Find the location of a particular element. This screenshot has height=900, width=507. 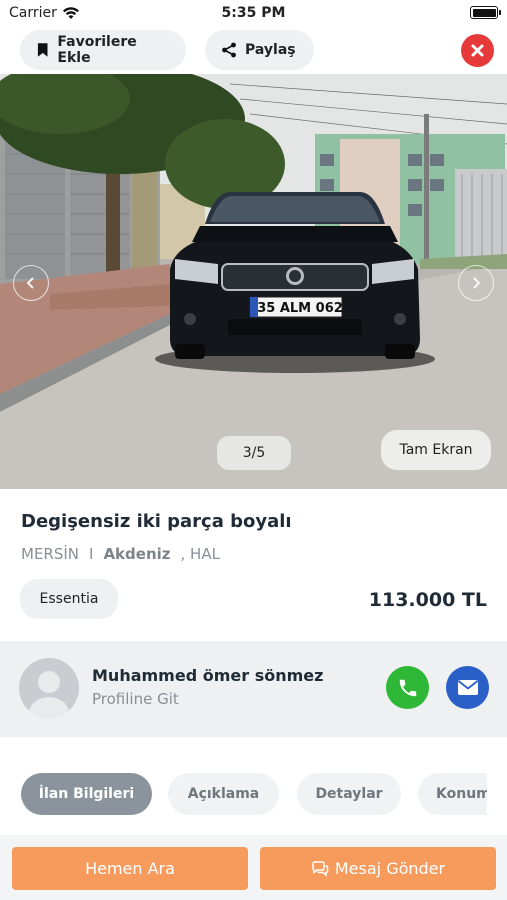

tab-listing-info: İlan Bilgileri is located at coordinates (86, 794).